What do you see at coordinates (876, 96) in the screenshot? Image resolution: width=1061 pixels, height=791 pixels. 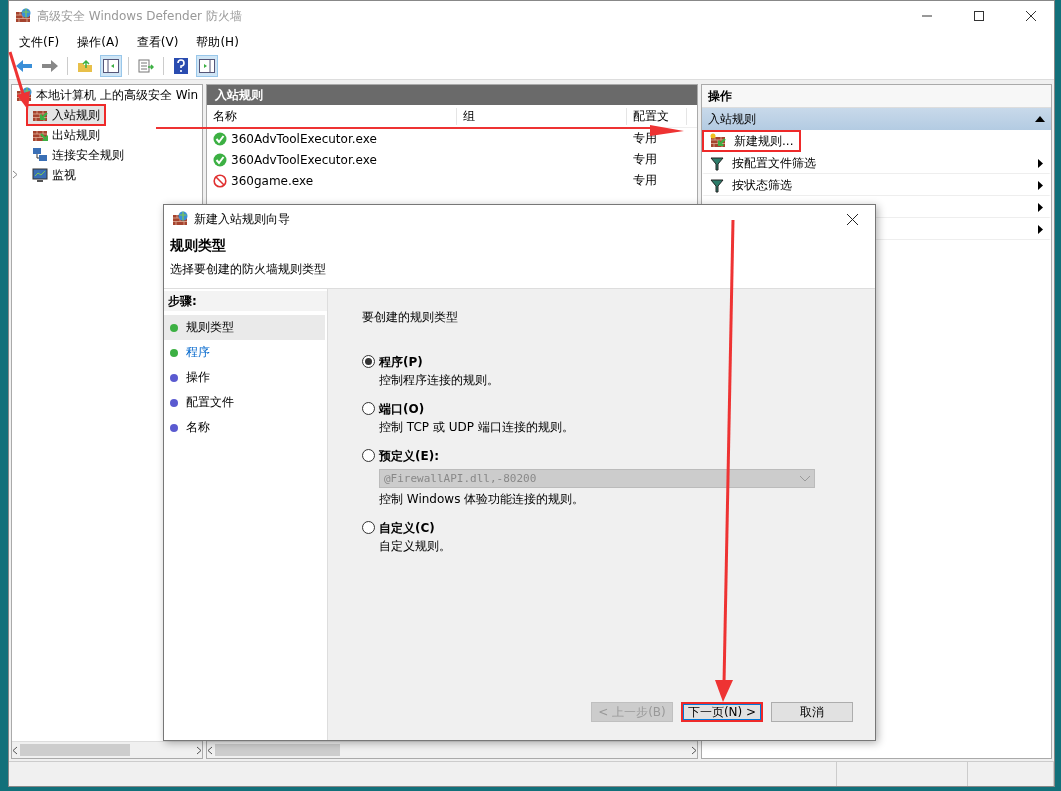 I see `pane-header: 操作` at bounding box center [876, 96].